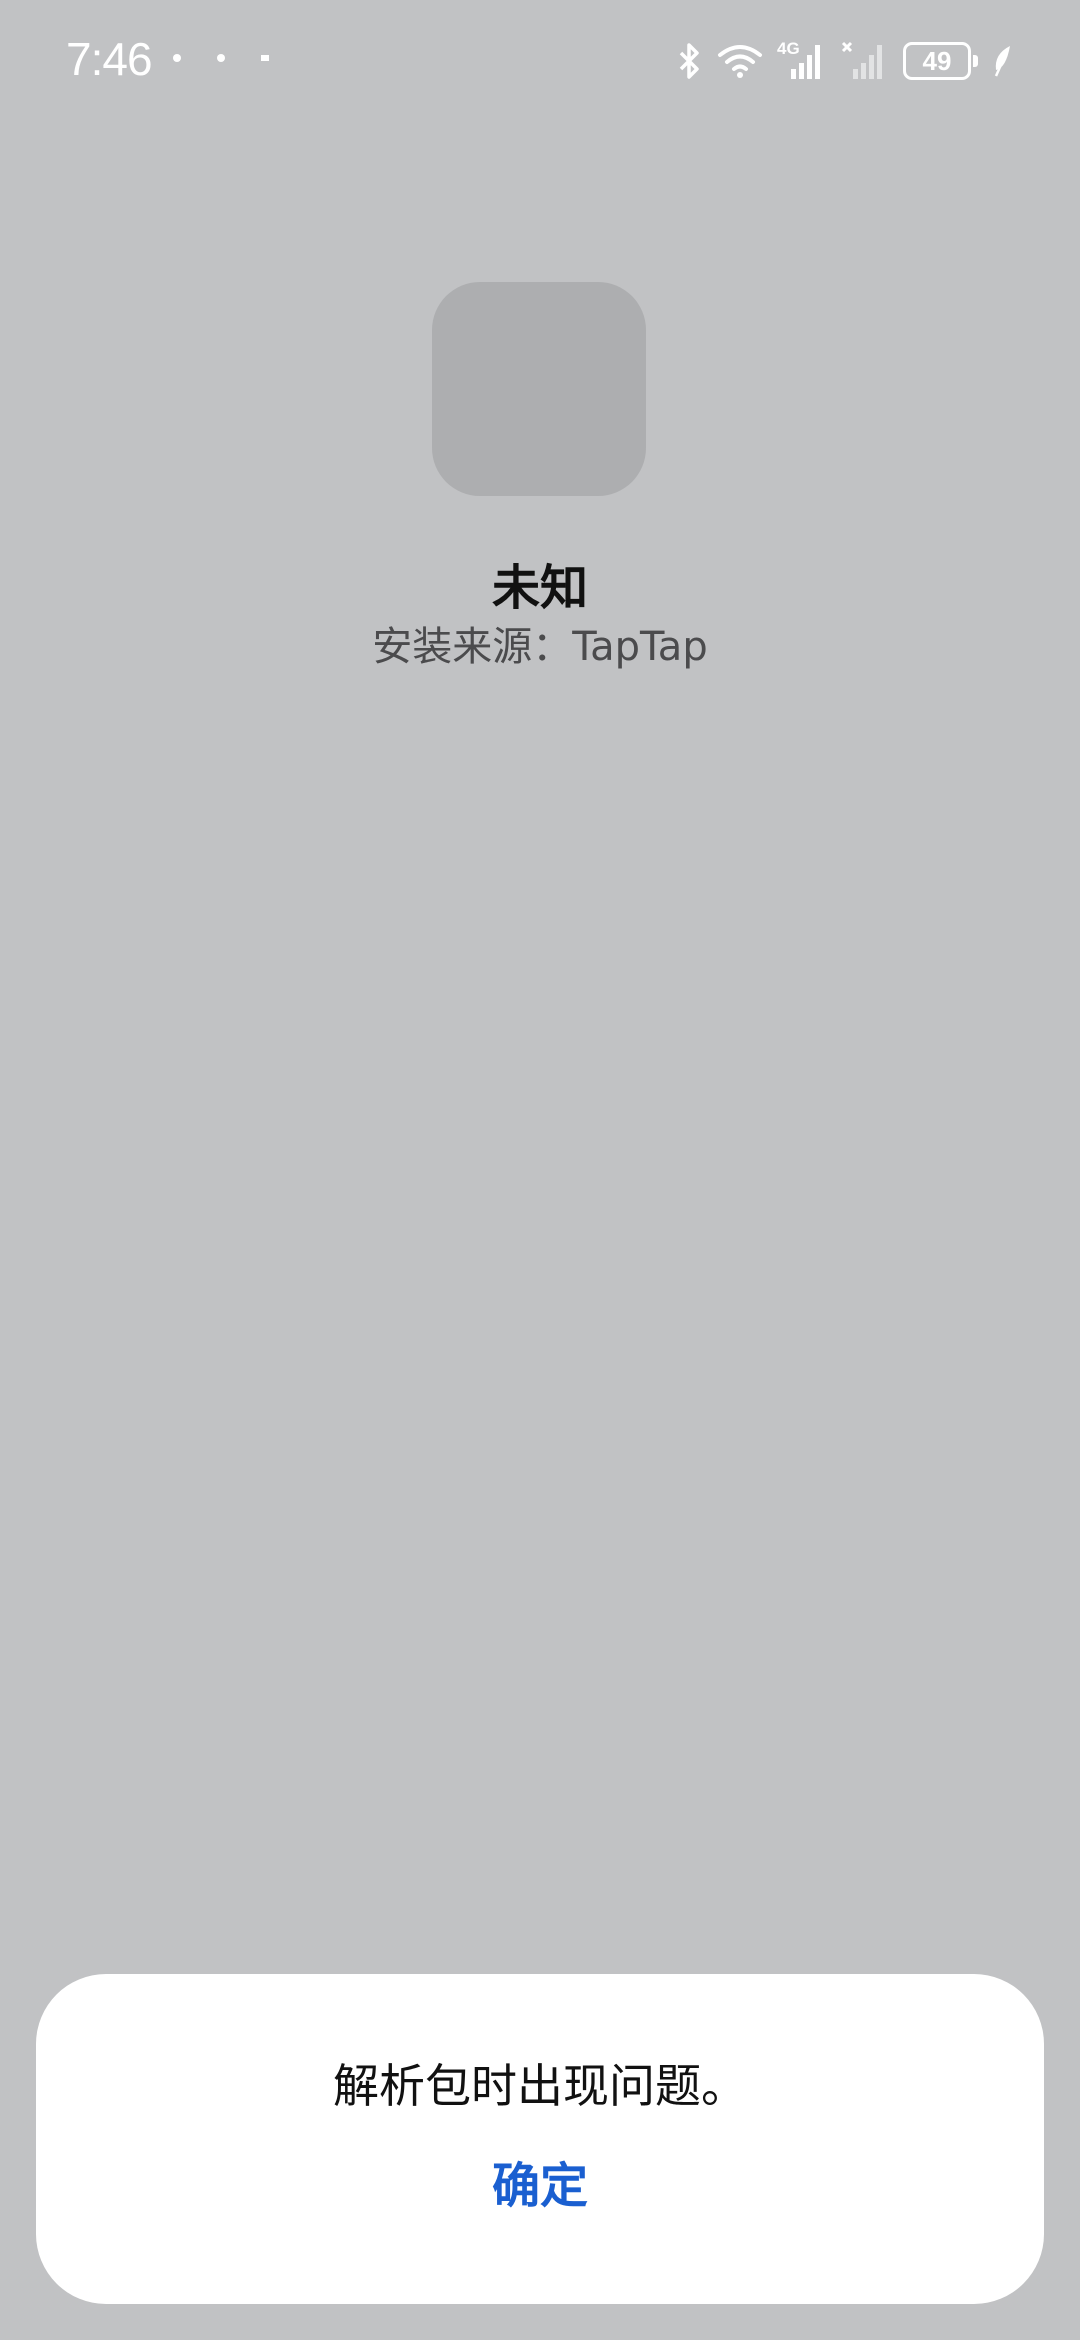 The image size is (1080, 2340). What do you see at coordinates (1003, 61) in the screenshot?
I see `leaf-icon` at bounding box center [1003, 61].